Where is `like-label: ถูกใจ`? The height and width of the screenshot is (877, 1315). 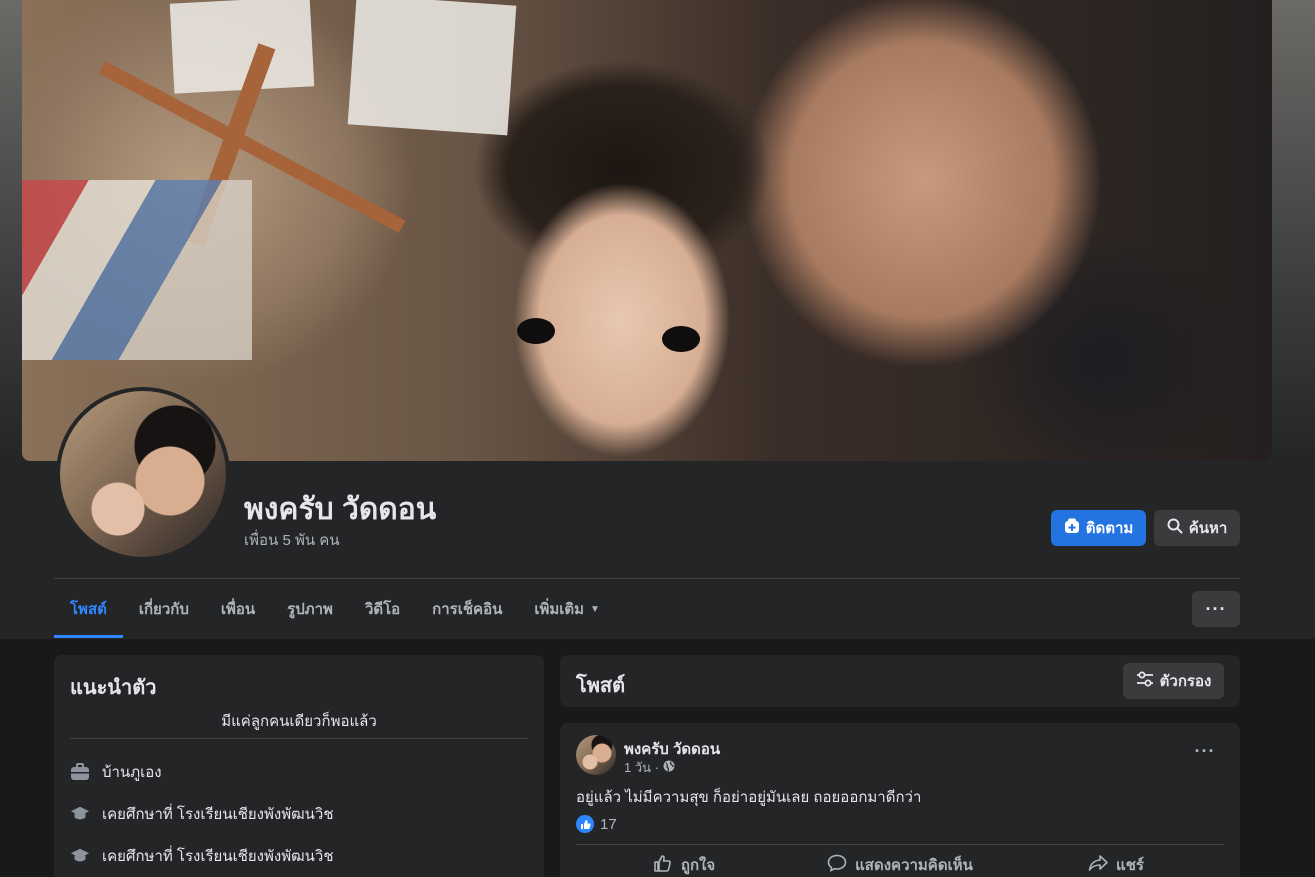 like-label: ถูกใจ is located at coordinates (698, 865).